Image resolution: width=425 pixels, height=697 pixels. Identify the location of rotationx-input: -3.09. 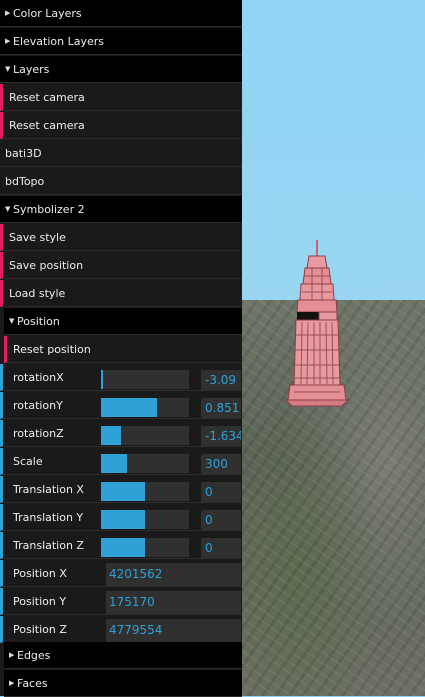
(221, 380).